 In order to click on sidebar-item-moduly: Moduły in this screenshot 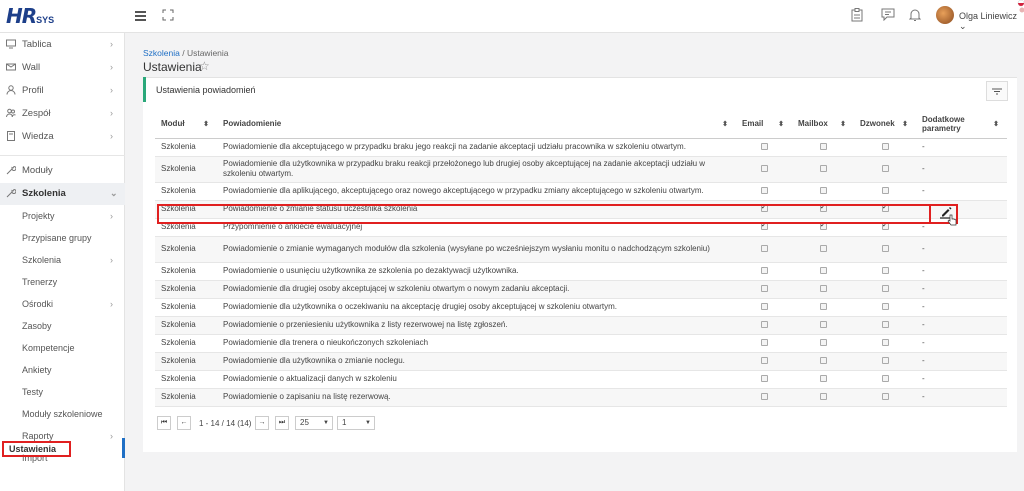, I will do `click(62, 171)`.